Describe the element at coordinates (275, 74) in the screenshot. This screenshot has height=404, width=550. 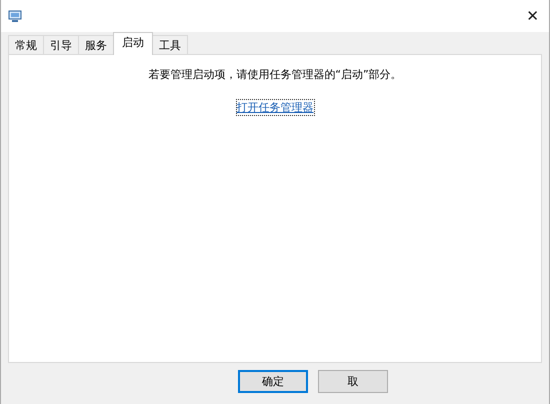
I see `startup-message: 若要管理启动项，请使用任务管理器的“启动”部分。` at that location.